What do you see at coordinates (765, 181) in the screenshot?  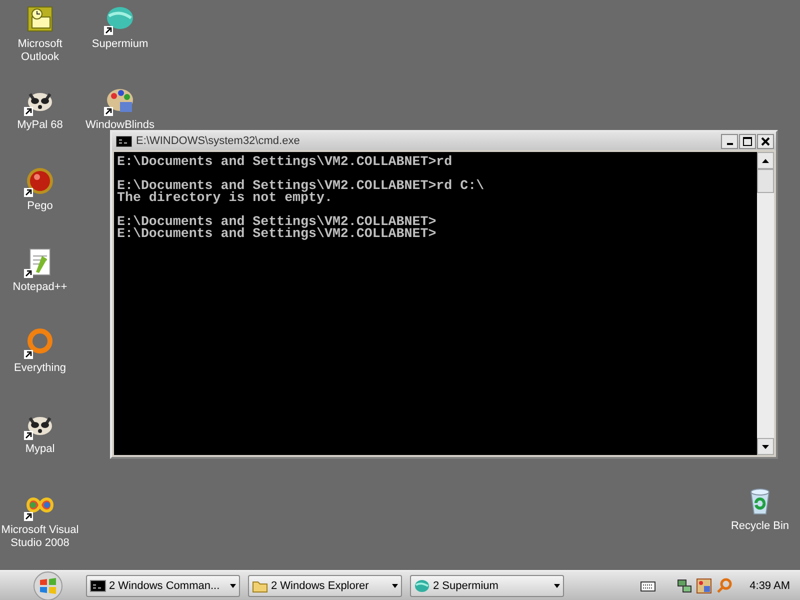 I see `scroll-thumb` at bounding box center [765, 181].